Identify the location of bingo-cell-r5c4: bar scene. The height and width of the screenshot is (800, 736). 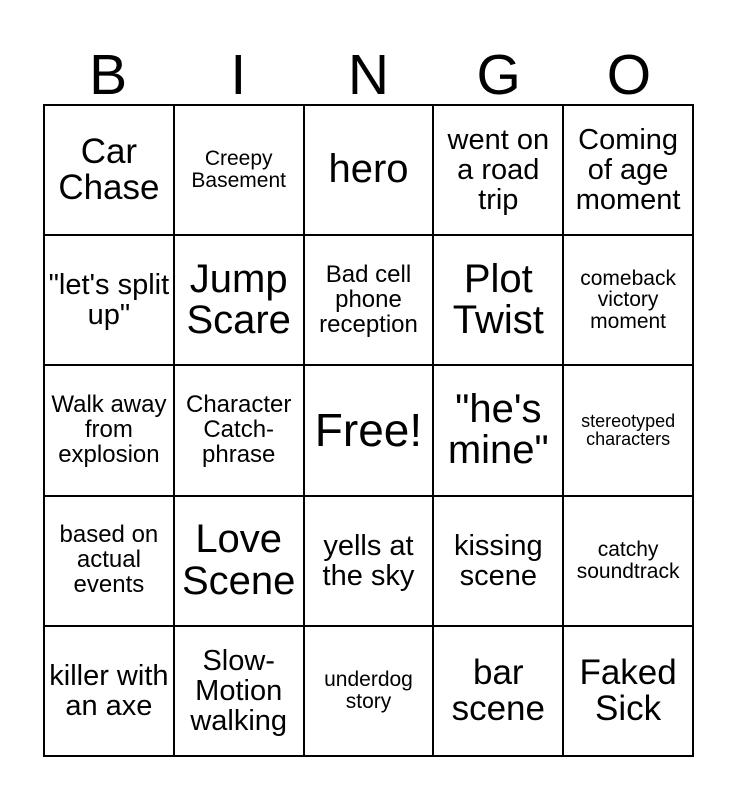
(499, 691).